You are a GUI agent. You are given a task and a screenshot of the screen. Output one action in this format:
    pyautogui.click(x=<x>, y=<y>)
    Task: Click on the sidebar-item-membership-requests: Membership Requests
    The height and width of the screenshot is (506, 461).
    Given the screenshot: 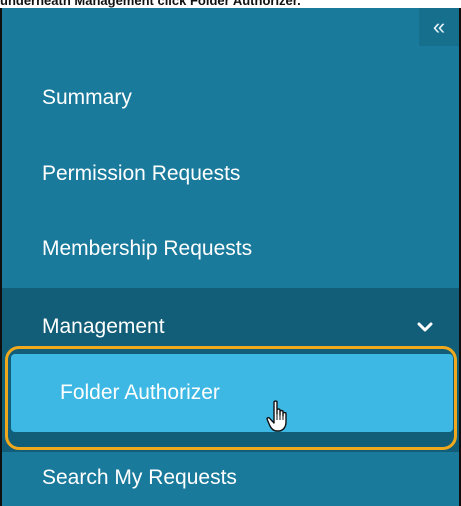 What is the action you would take?
    pyautogui.click(x=230, y=249)
    